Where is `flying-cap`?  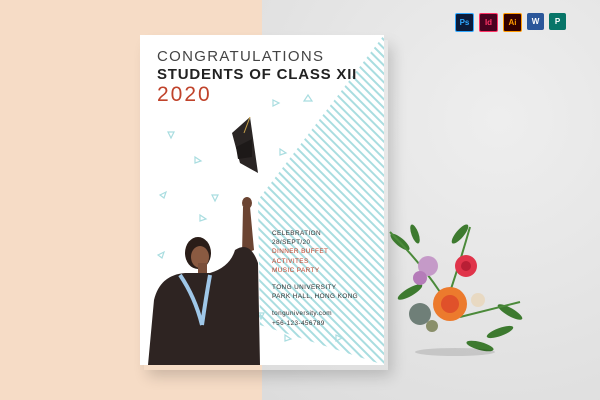 flying-cap is located at coordinates (245, 144).